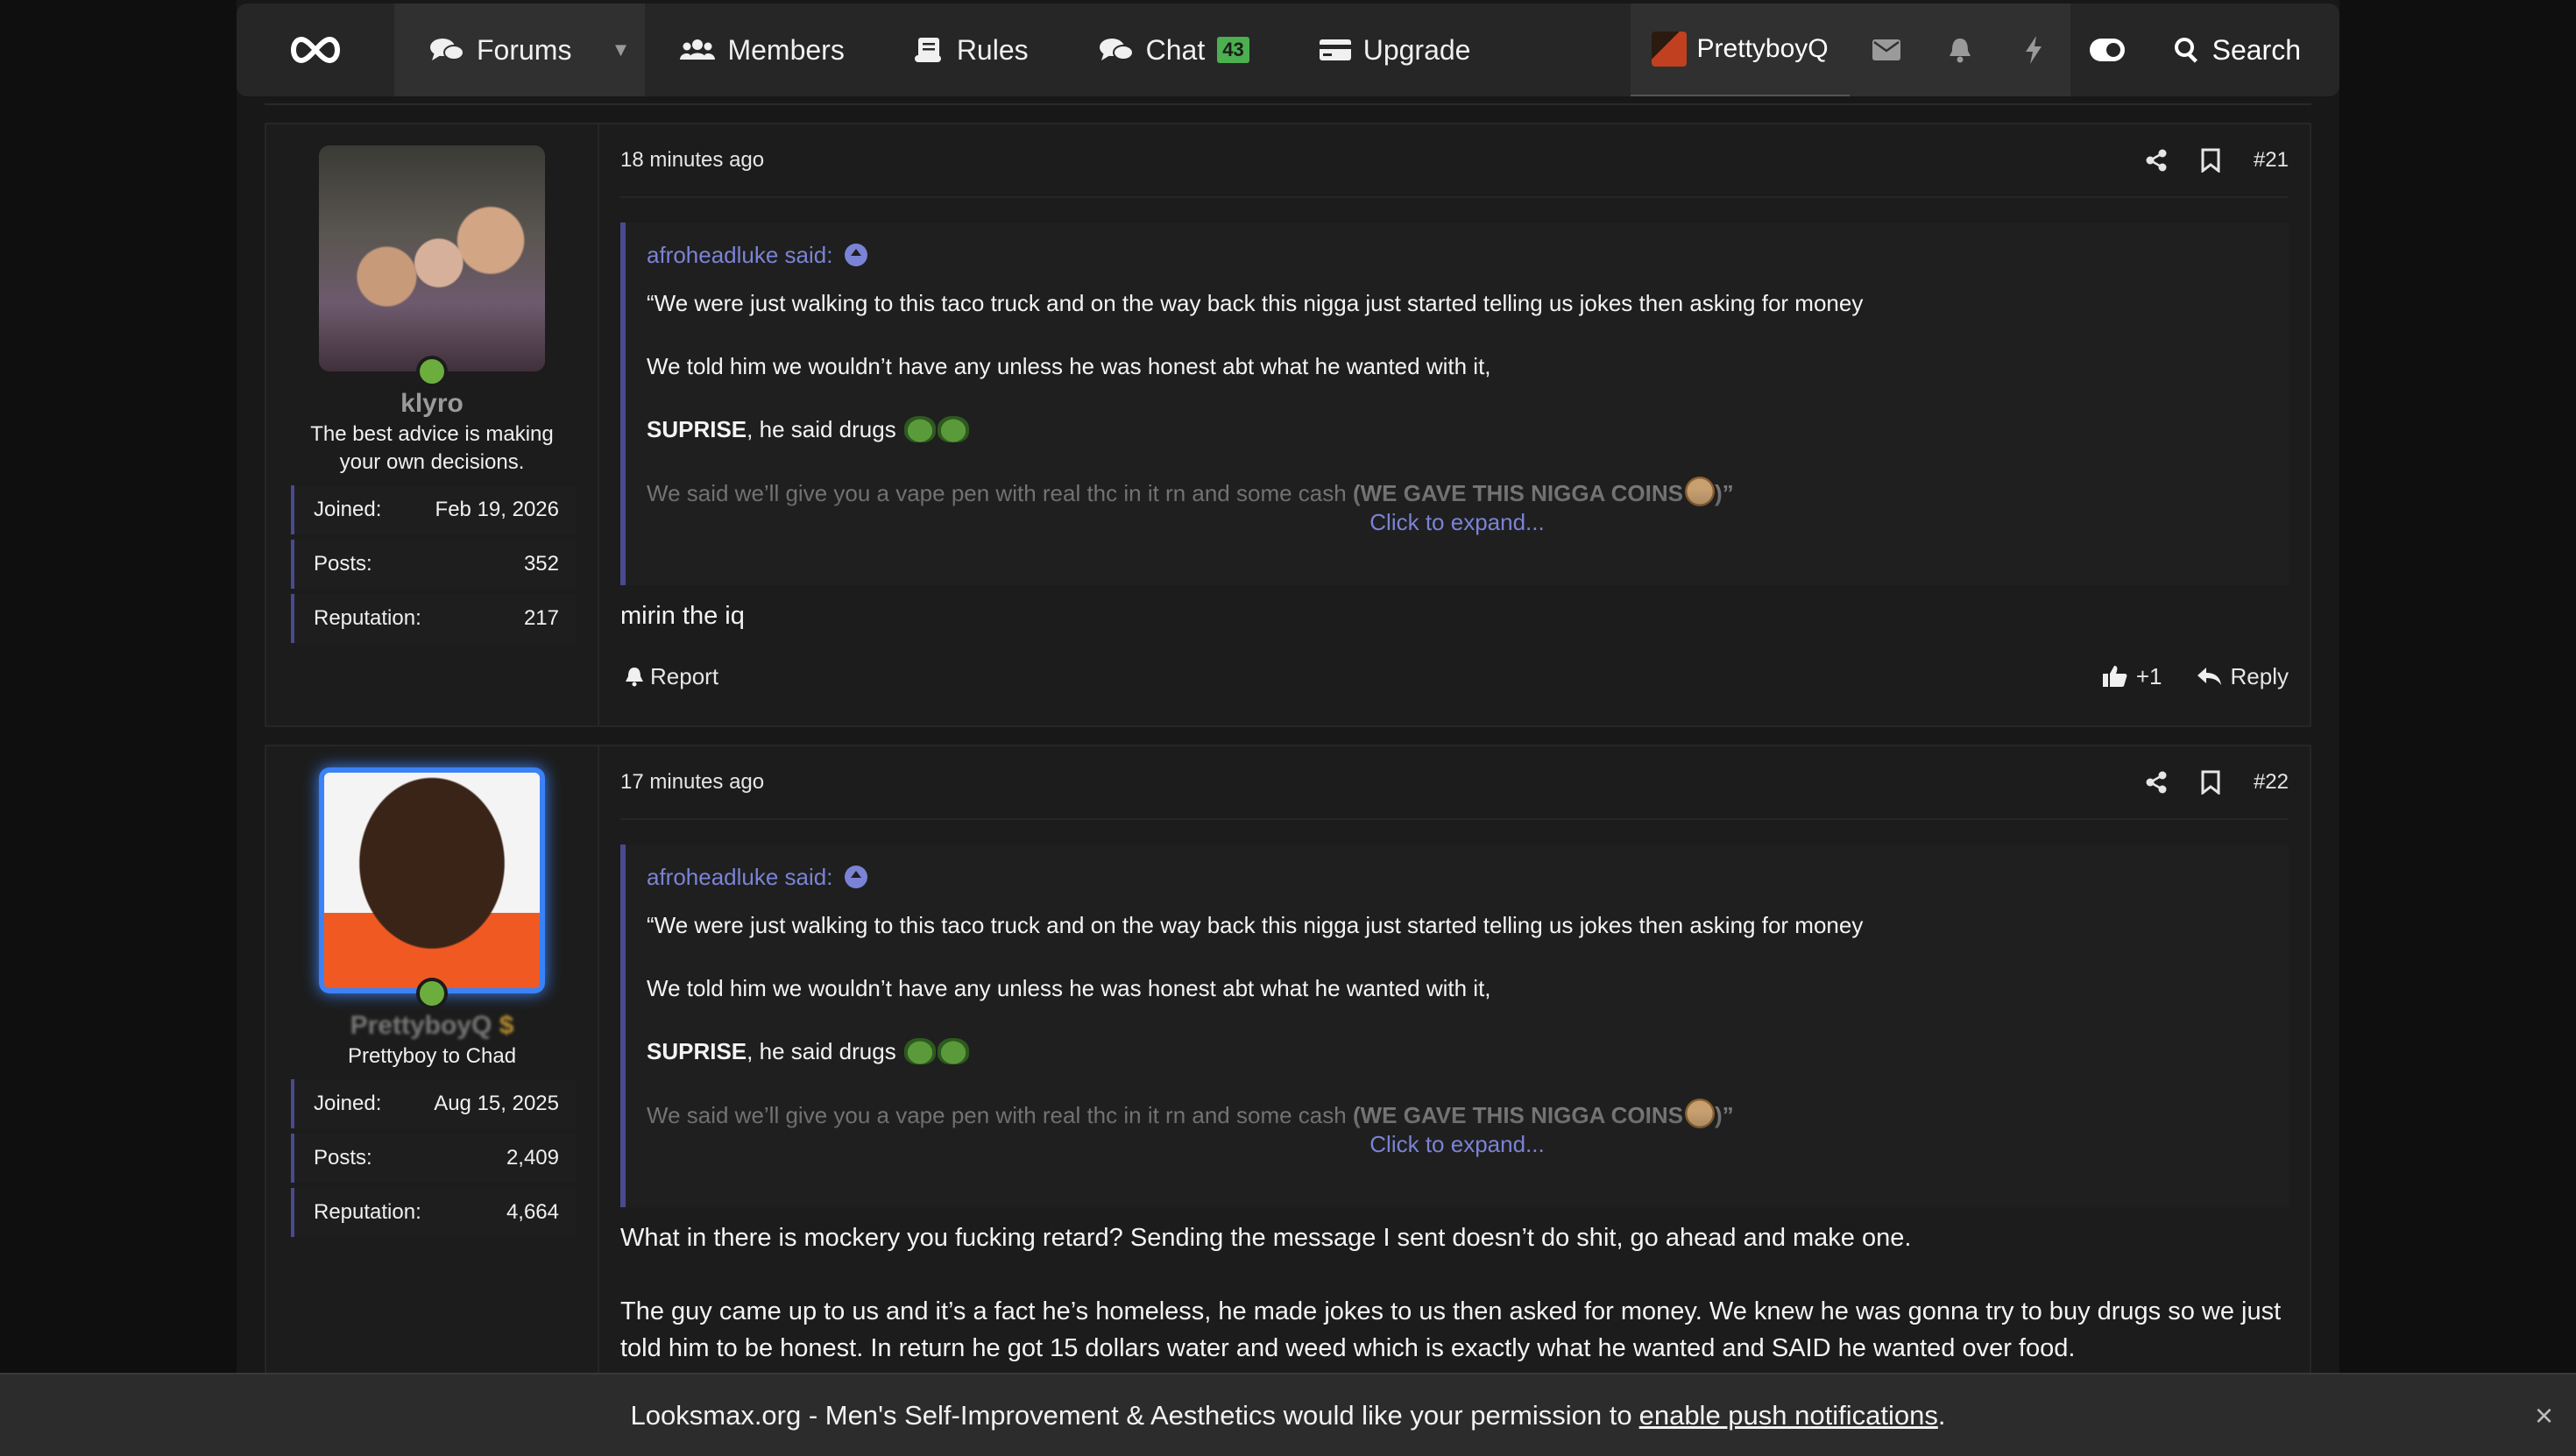 Image resolution: width=2576 pixels, height=1456 pixels. I want to click on nav-members: Members, so click(762, 50).